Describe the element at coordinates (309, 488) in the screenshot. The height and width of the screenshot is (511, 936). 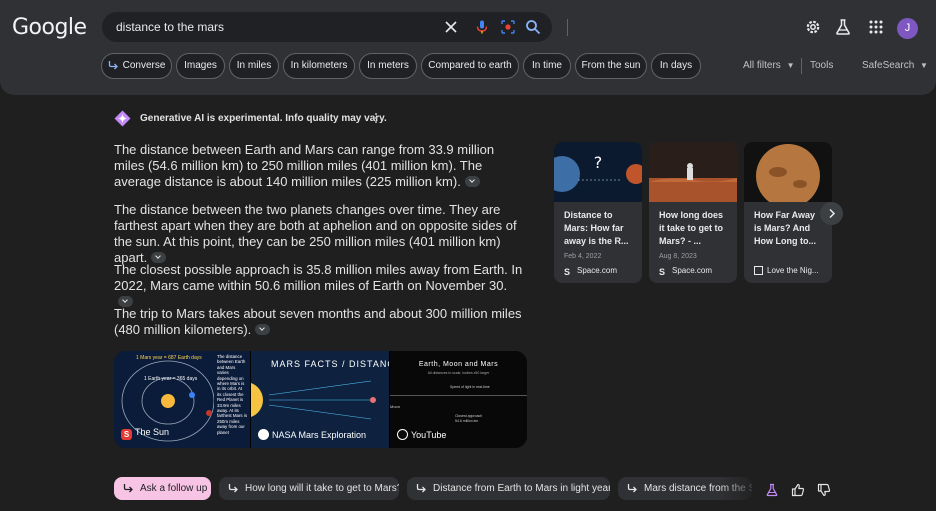
I see `follow-up-suggestion: How long will it take to get to Mars?` at that location.